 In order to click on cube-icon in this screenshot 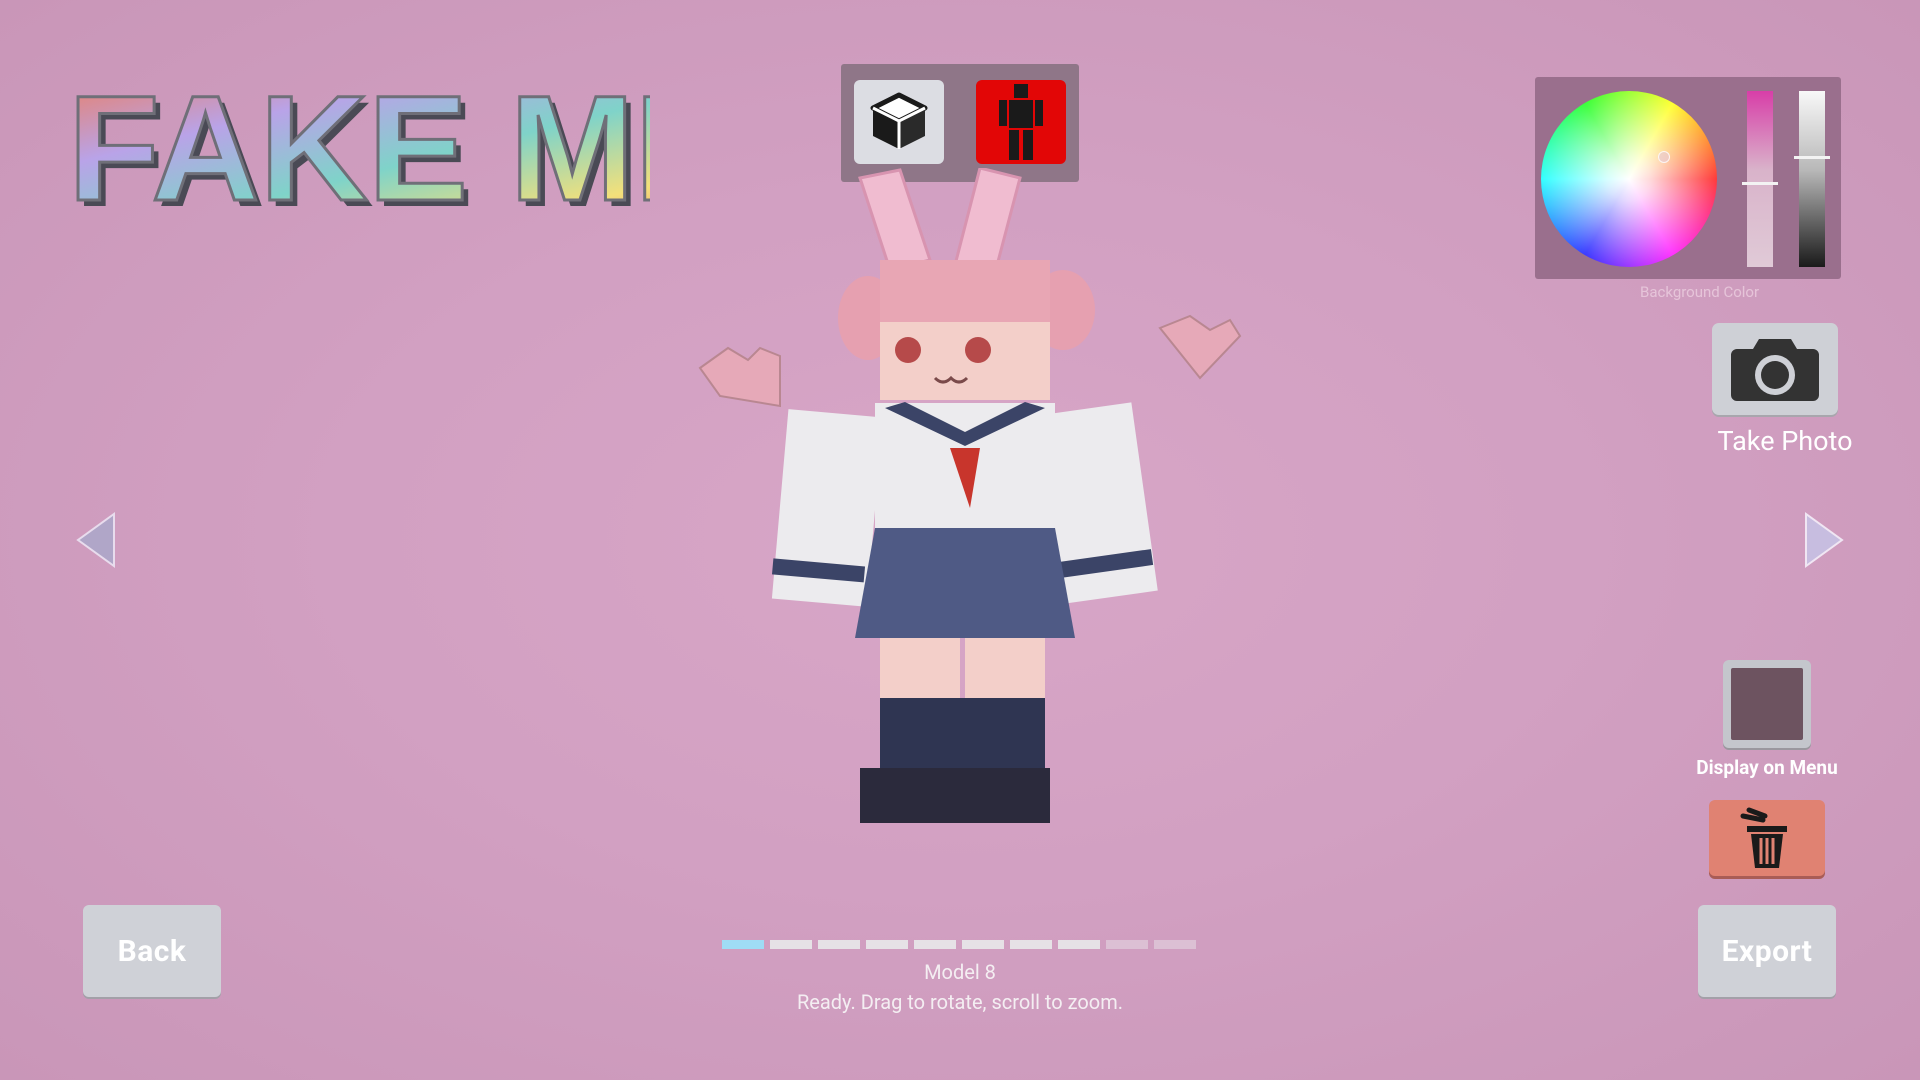, I will do `click(899, 120)`.